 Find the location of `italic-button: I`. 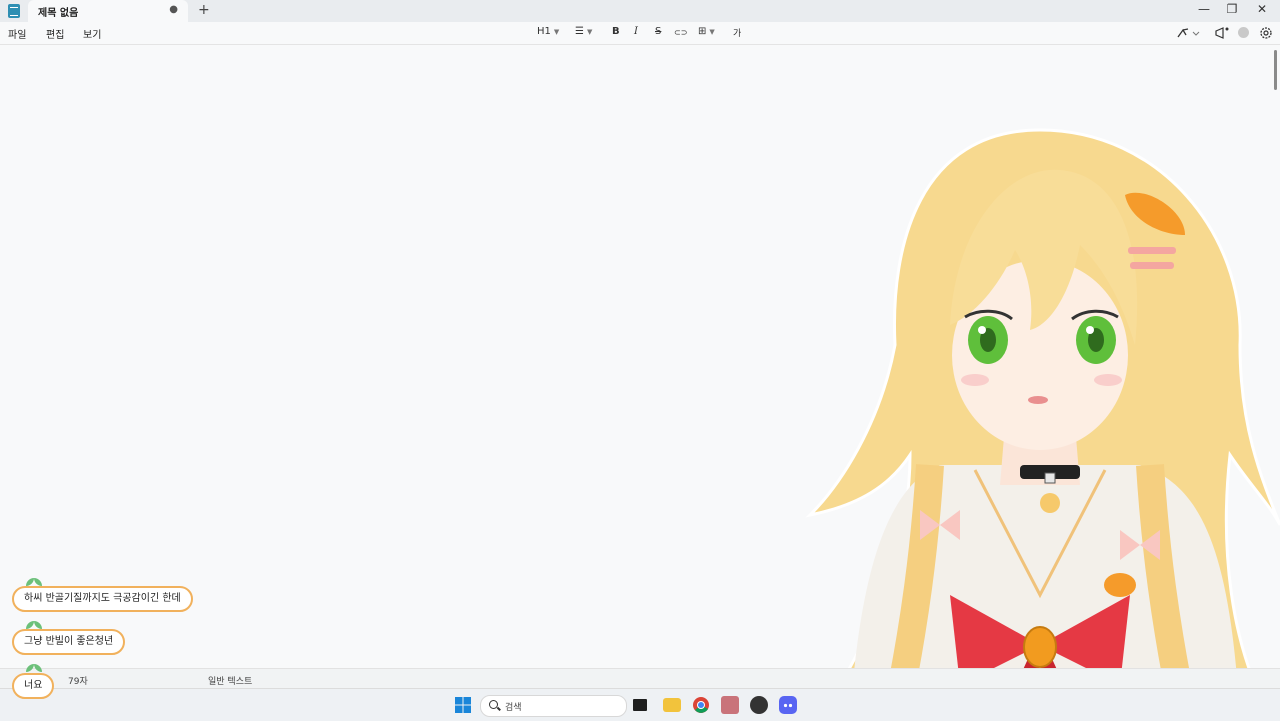

italic-button: I is located at coordinates (636, 31).